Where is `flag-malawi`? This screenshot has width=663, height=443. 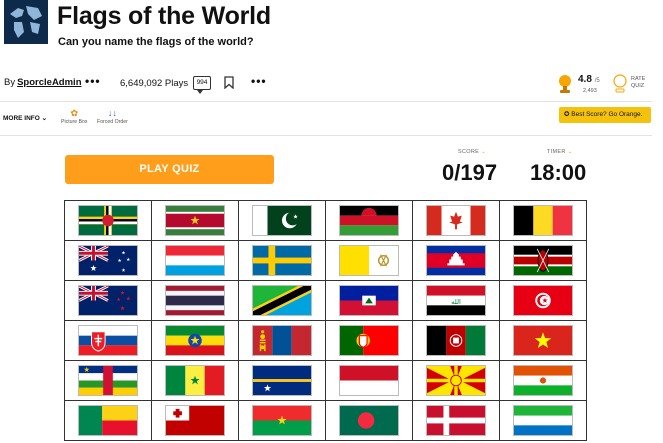 flag-malawi is located at coordinates (369, 220).